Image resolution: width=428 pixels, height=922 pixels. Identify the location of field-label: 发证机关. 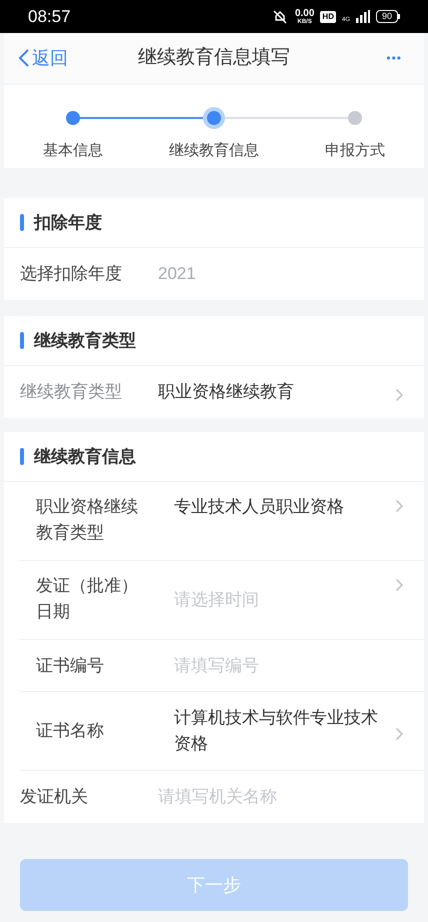
(54, 797).